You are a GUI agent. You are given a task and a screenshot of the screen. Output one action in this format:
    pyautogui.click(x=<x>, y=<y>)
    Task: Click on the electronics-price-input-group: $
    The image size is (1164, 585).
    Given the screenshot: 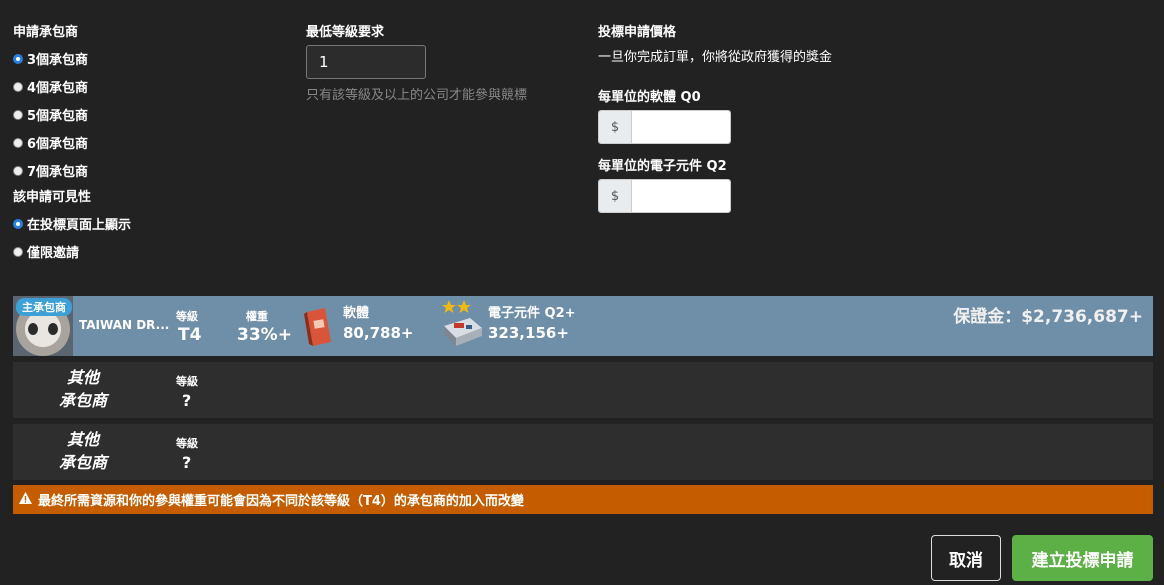 What is the action you would take?
    pyautogui.click(x=664, y=196)
    